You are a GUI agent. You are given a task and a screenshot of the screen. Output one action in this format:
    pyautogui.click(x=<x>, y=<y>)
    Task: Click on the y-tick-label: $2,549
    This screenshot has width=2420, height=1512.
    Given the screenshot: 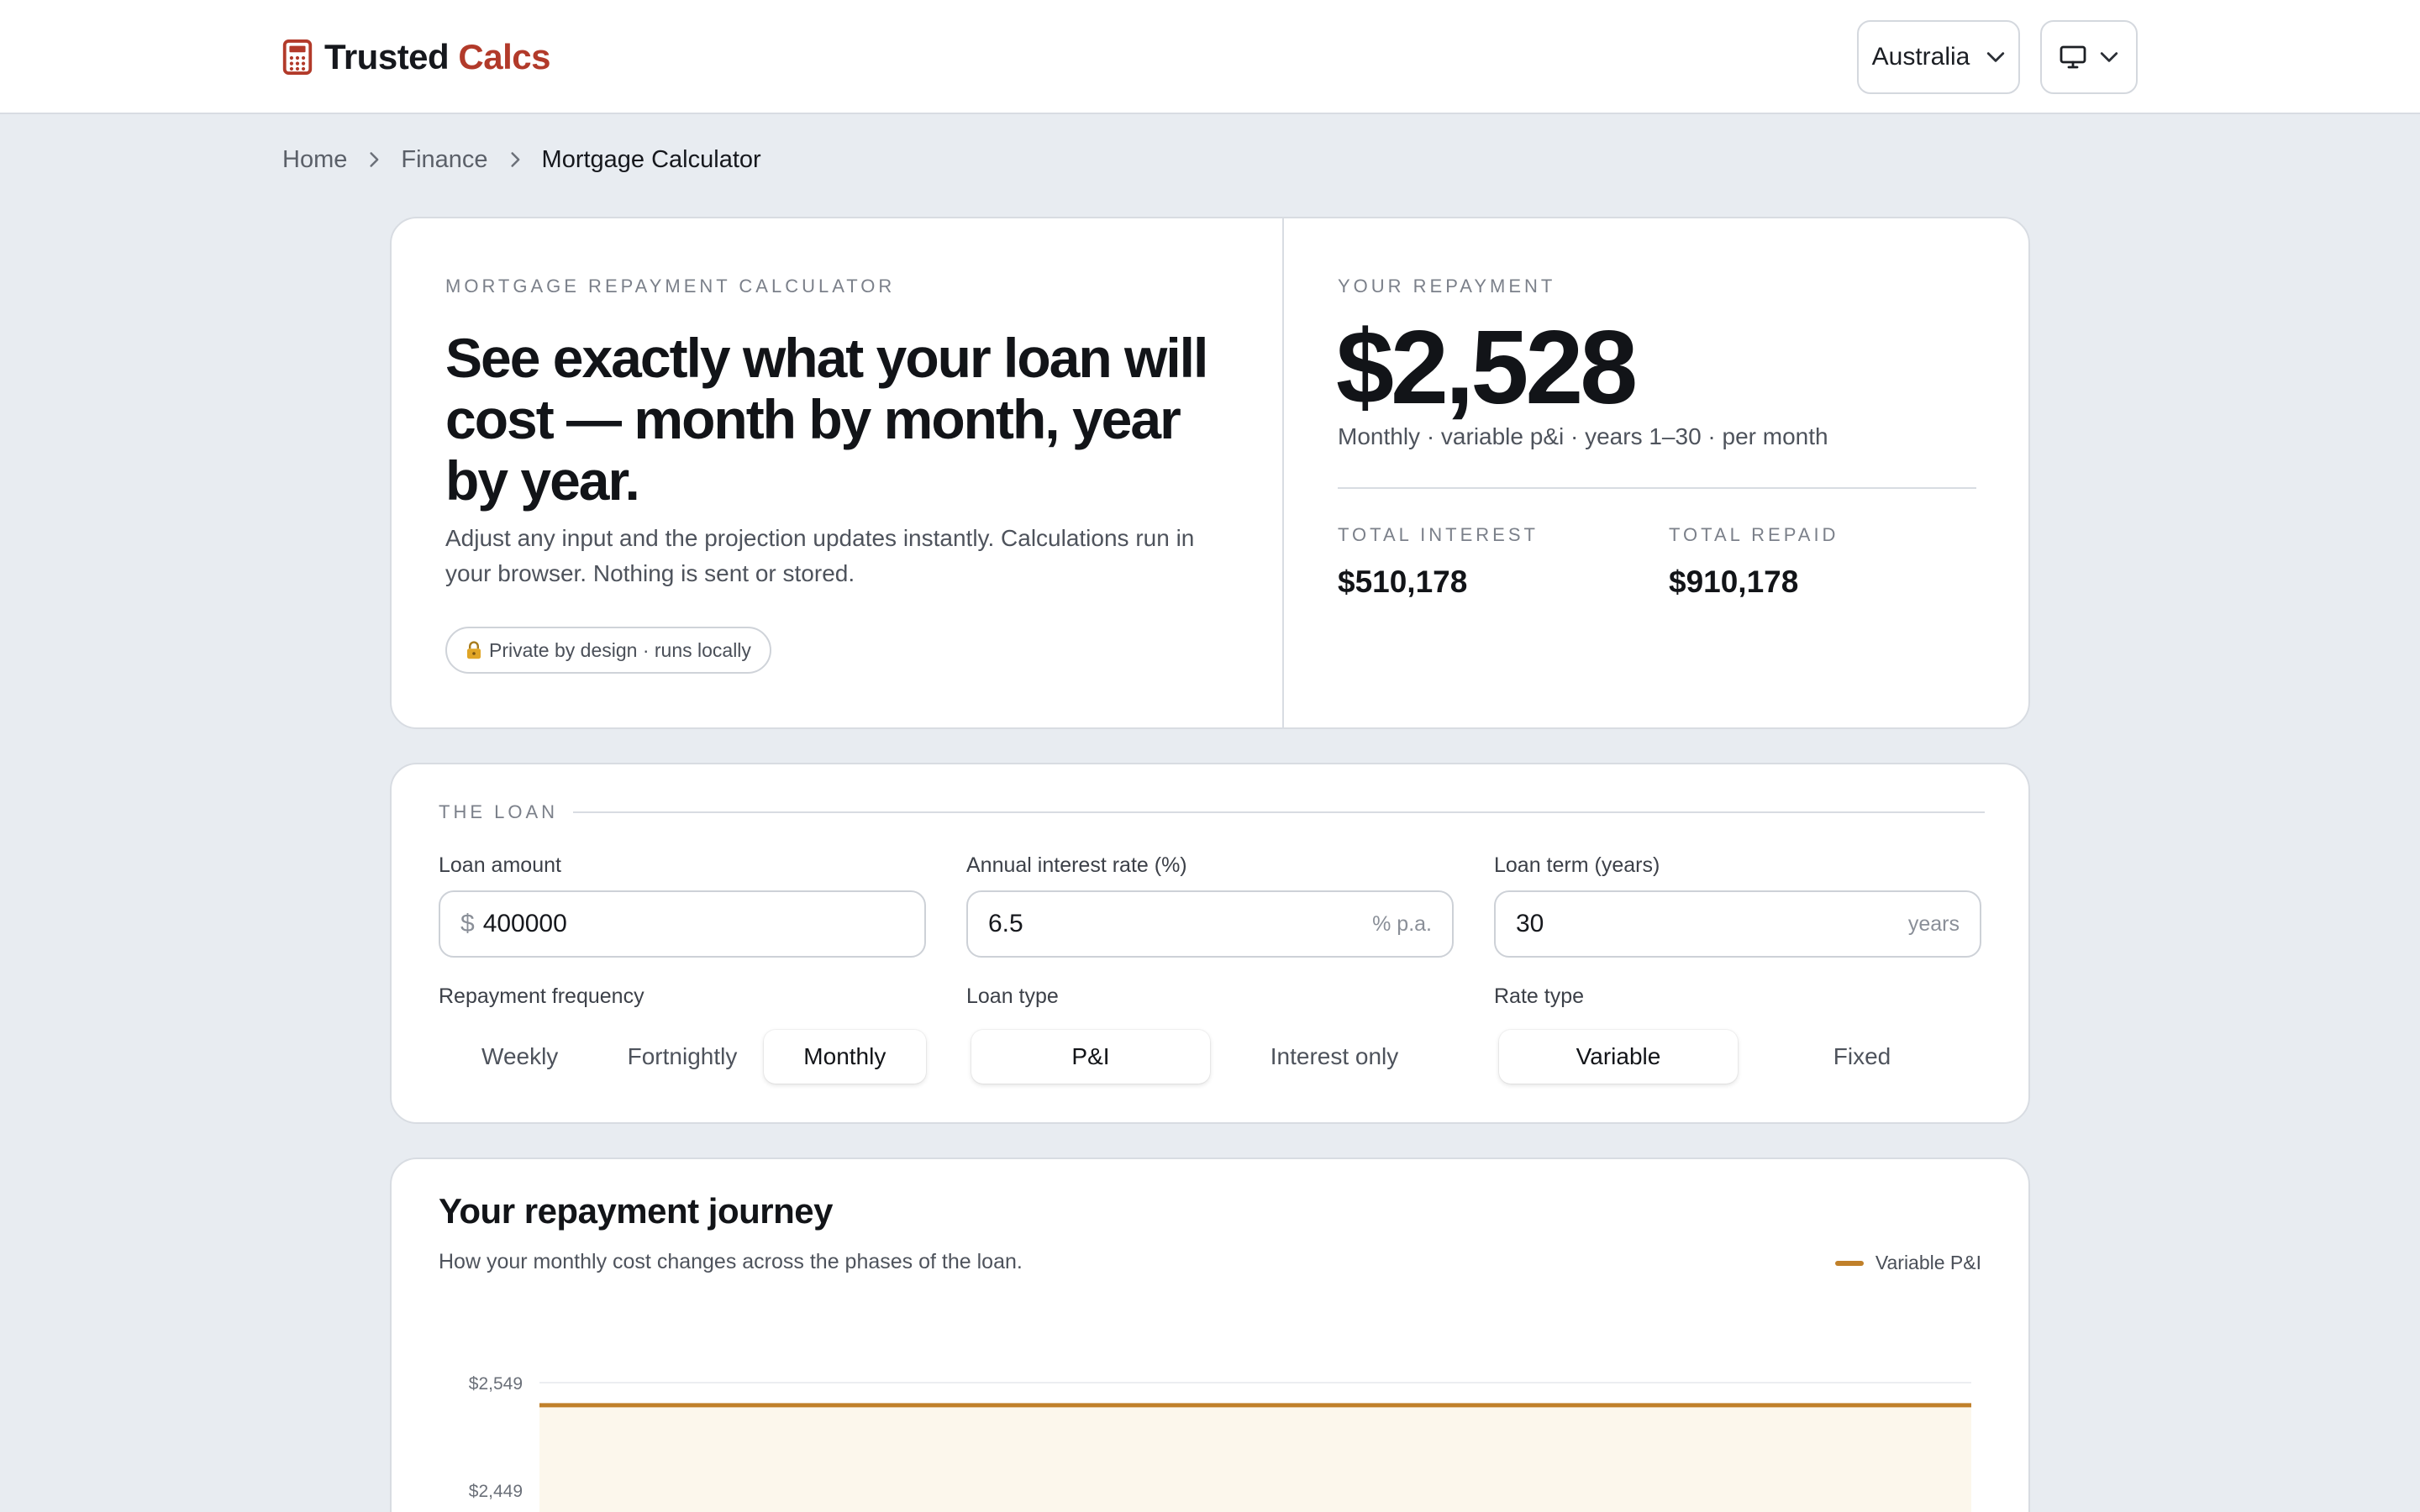 What is the action you would take?
    pyautogui.click(x=496, y=1384)
    